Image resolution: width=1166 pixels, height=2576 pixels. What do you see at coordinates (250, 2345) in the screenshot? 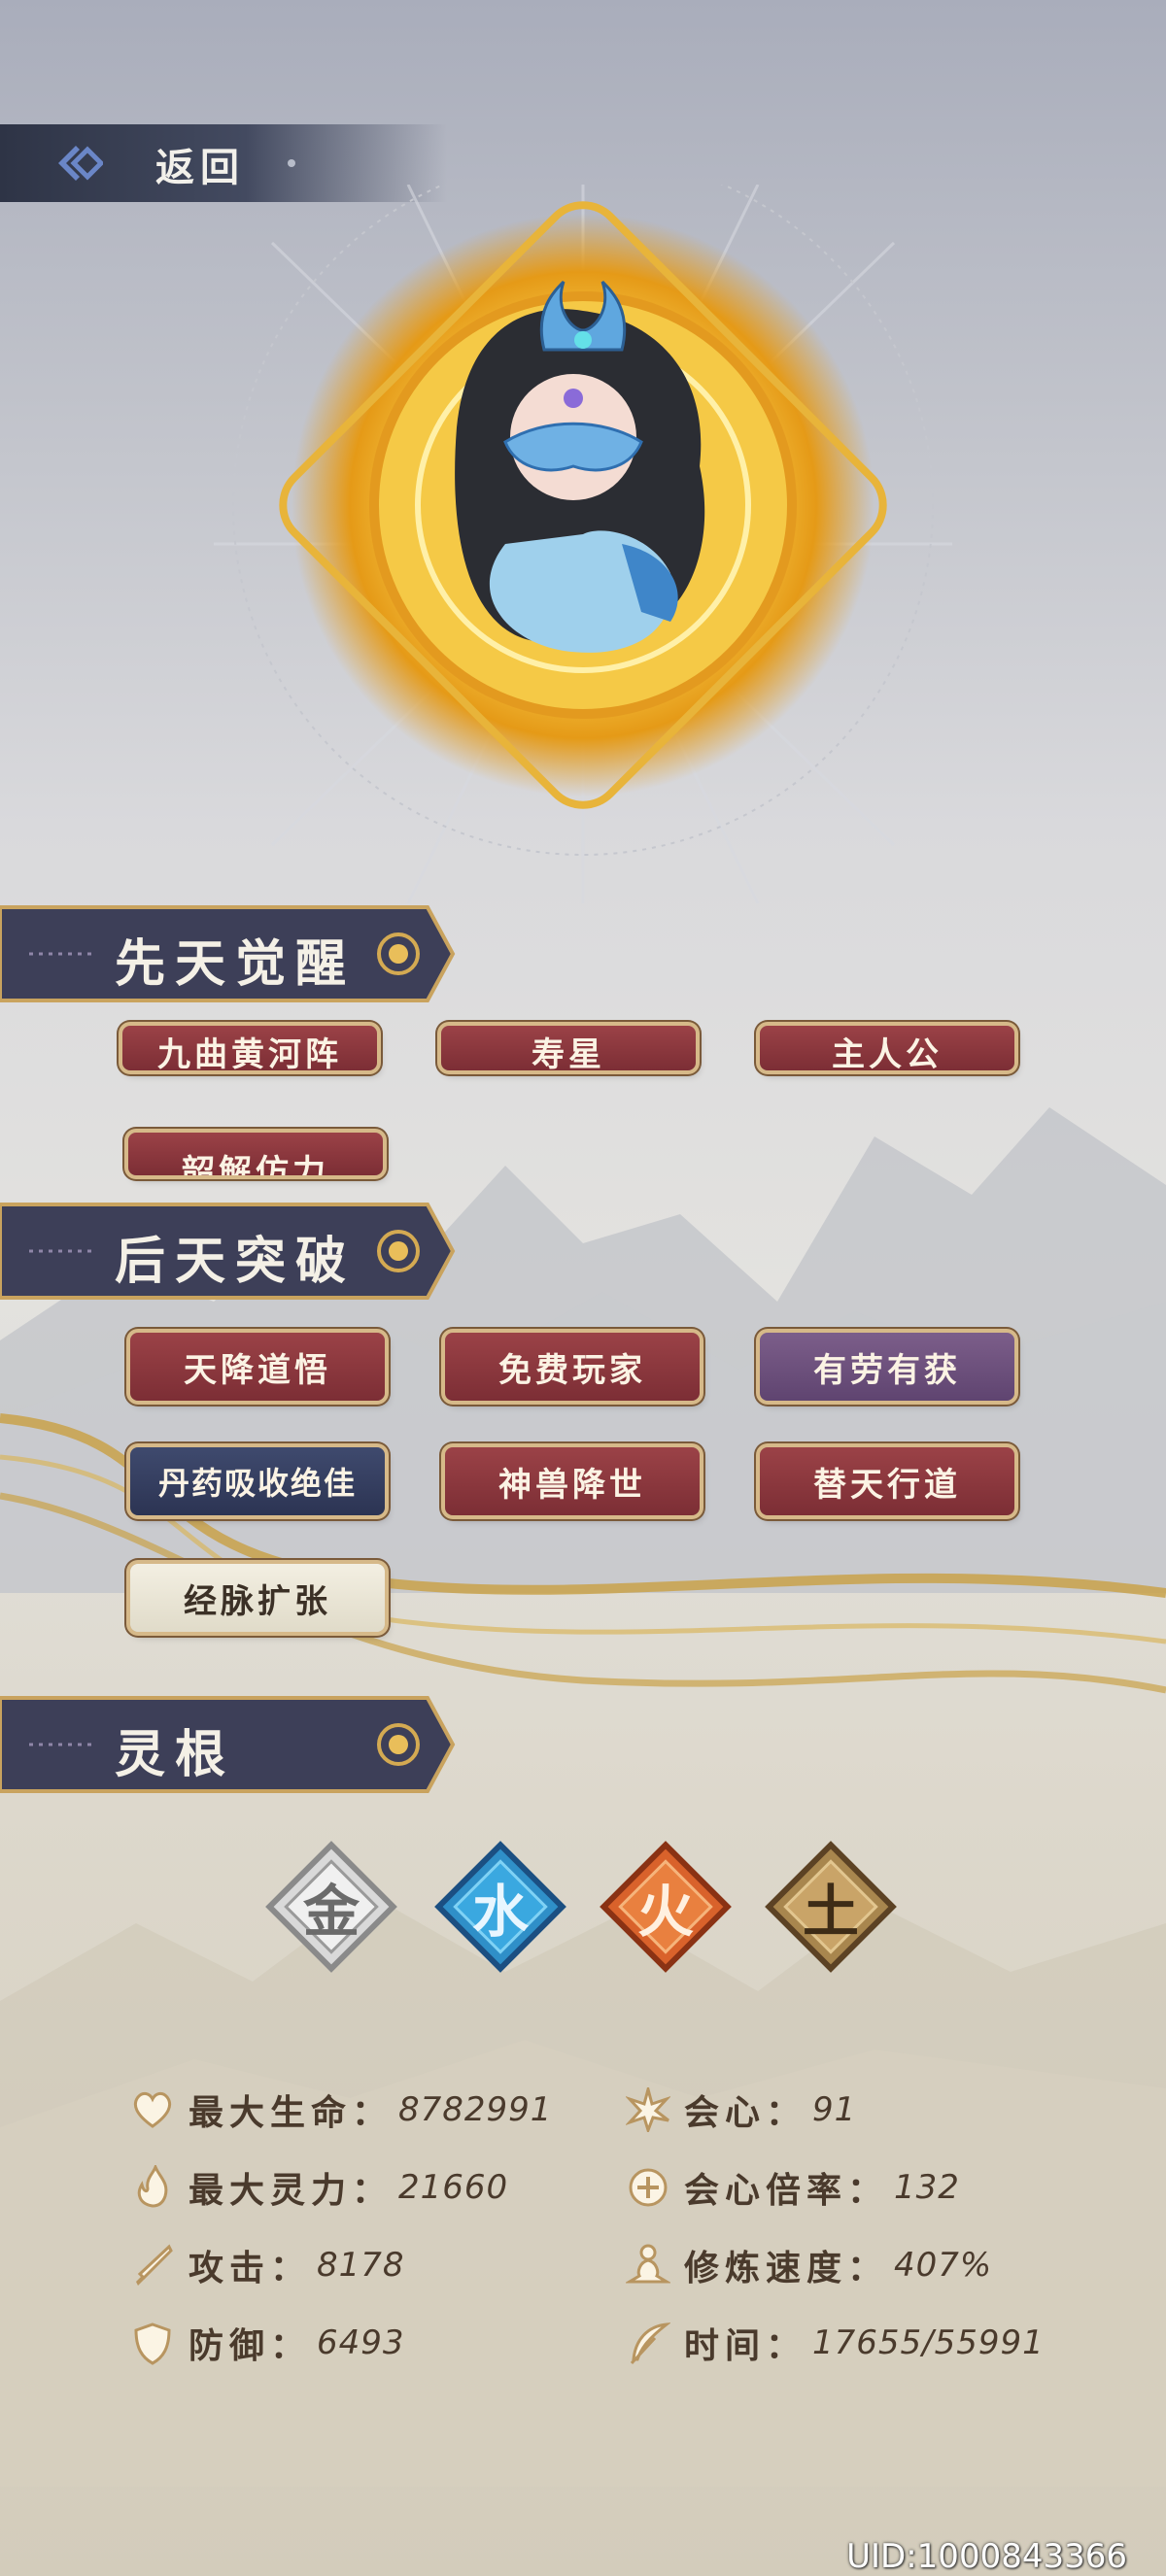
I see `stat-label: 防御：` at bounding box center [250, 2345].